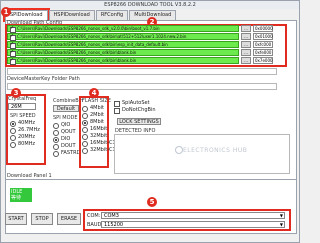 Image resolution: width=320 pixels, height=243 pixels. I want to click on radio-label: QOUT, so click(68, 132).